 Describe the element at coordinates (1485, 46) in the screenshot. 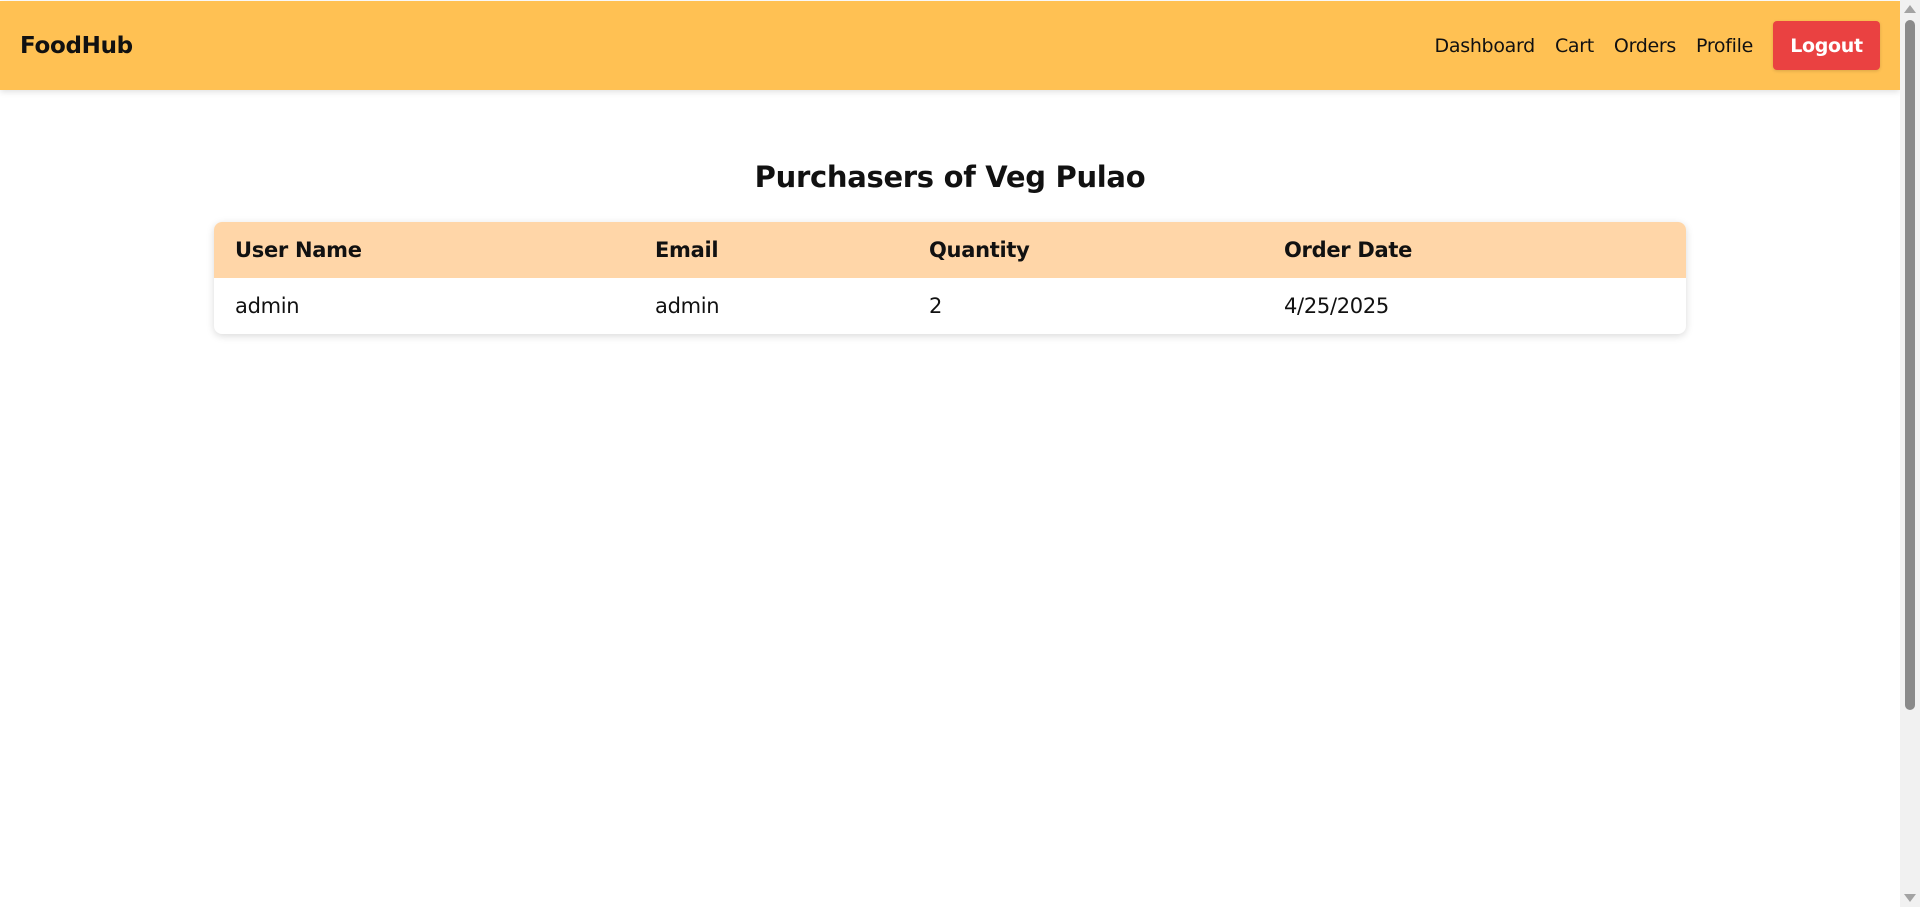

I see `nav-link-dashboard: Dashboard` at that location.